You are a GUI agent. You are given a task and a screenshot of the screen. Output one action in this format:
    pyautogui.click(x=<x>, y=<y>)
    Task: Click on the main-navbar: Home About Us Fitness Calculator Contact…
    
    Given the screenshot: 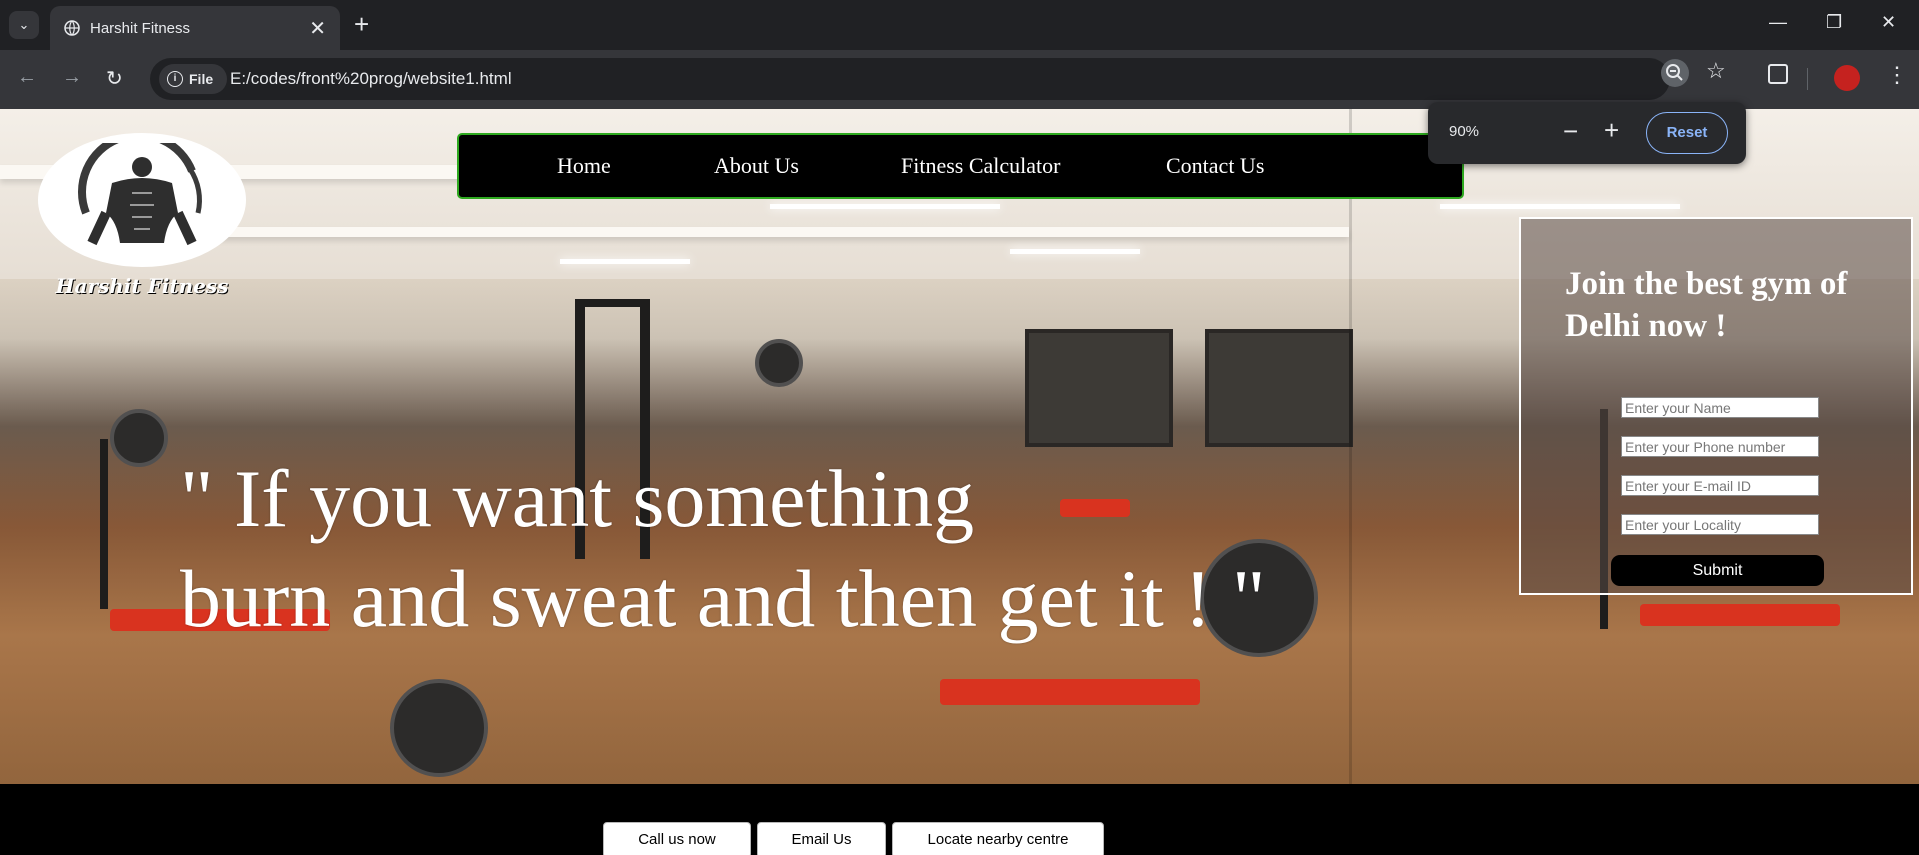 What is the action you would take?
    pyautogui.click(x=960, y=166)
    